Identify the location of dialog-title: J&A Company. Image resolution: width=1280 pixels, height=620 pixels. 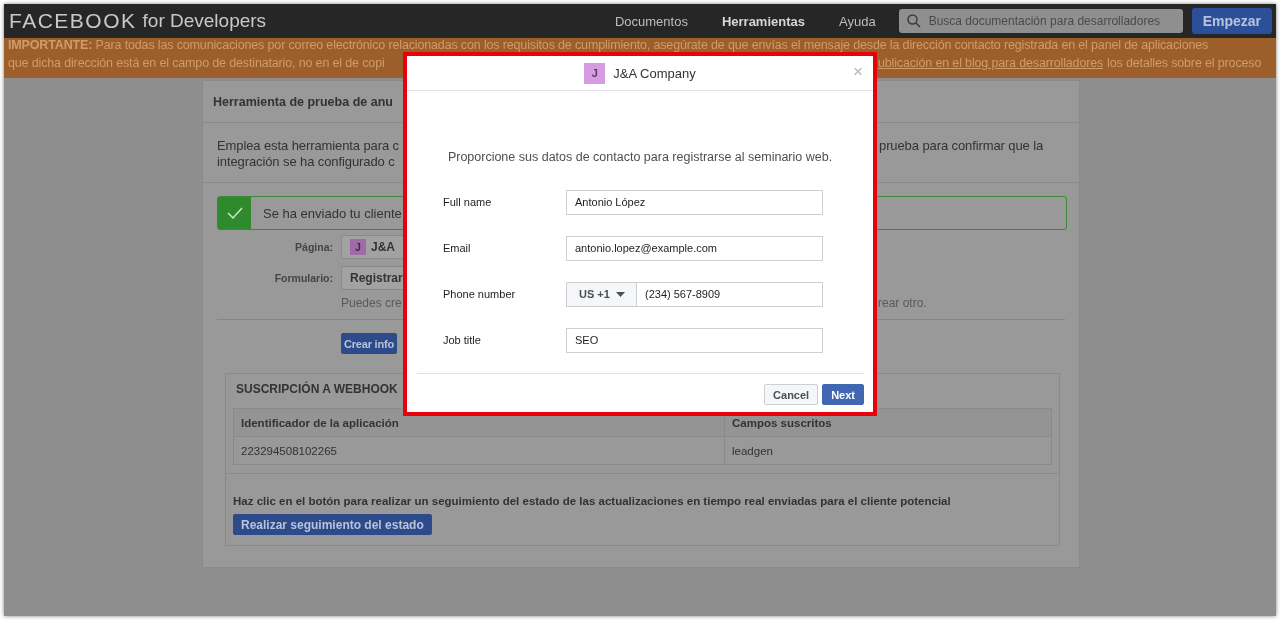
(654, 73).